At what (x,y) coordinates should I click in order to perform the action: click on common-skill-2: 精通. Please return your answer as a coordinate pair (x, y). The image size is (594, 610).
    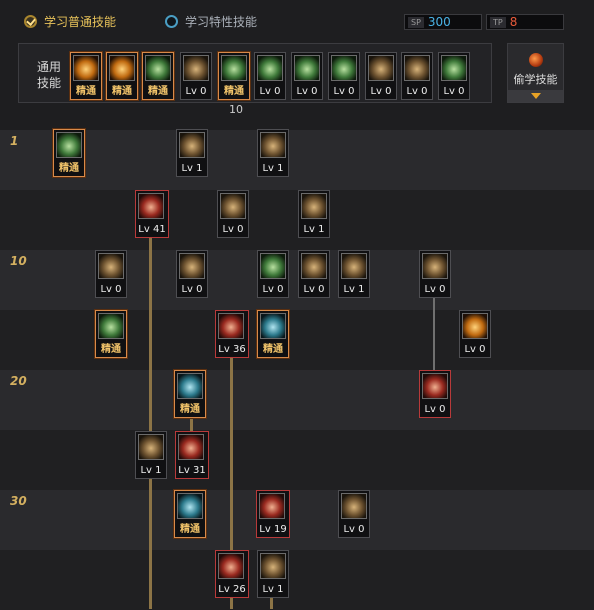
    Looking at the image, I should click on (122, 76).